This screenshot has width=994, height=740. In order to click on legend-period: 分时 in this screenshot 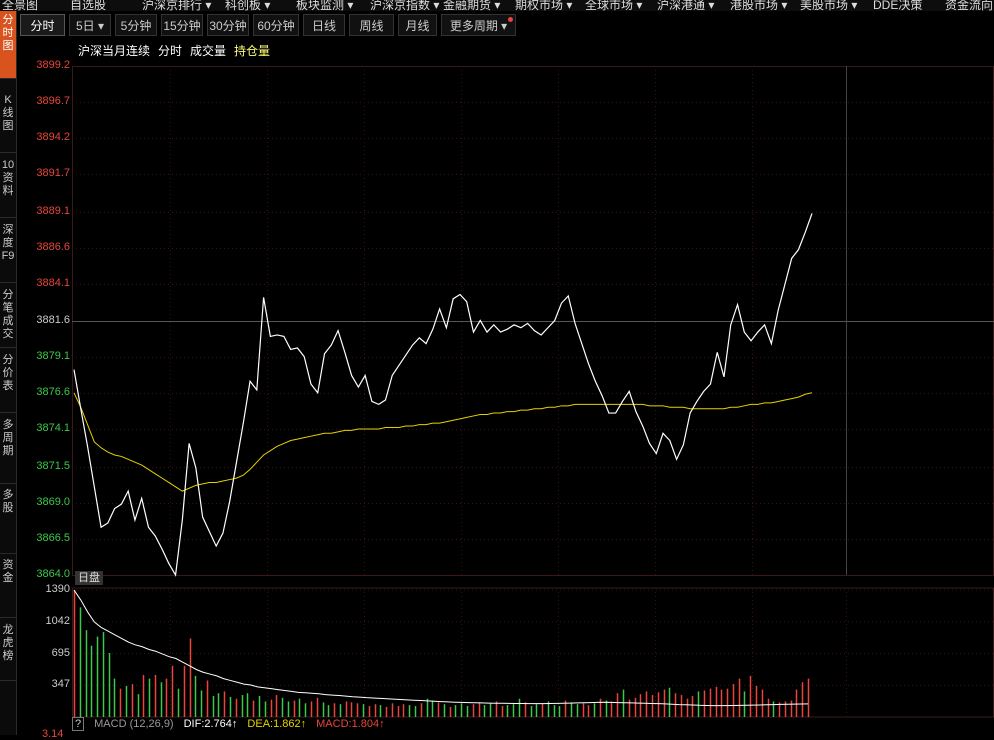, I will do `click(170, 51)`.